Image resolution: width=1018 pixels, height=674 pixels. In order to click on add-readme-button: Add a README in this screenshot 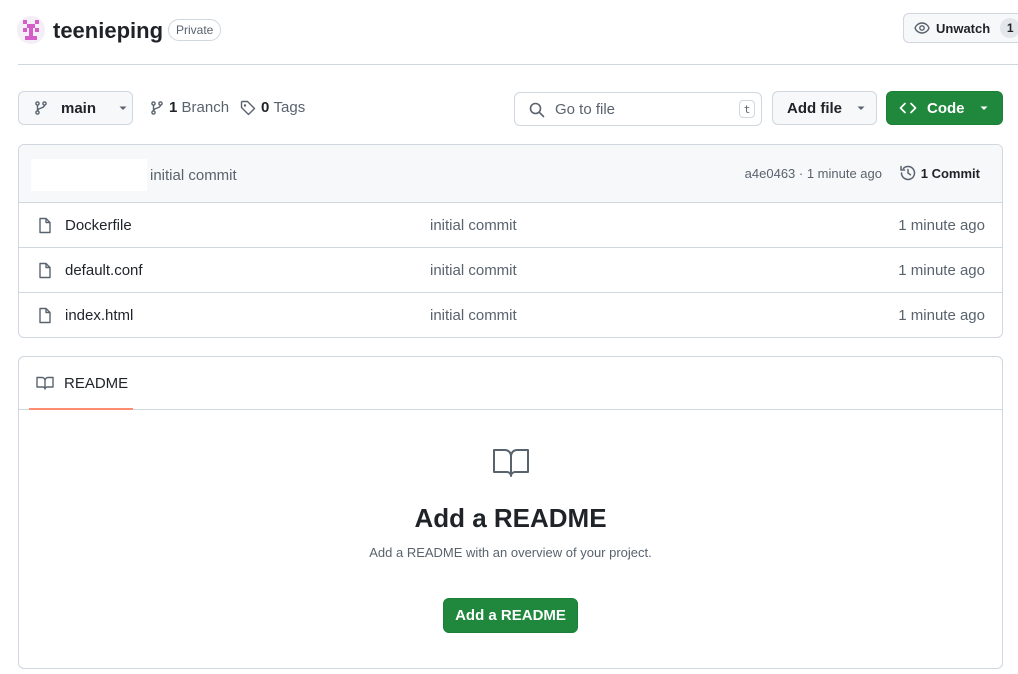, I will do `click(510, 615)`.